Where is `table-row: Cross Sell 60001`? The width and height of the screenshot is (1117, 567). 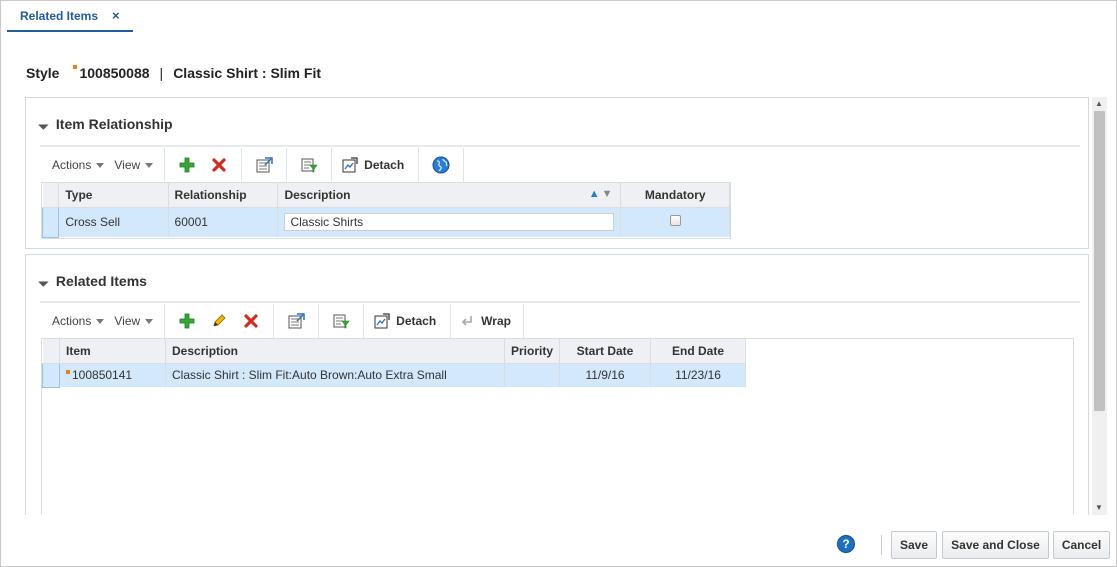
table-row: Cross Sell 60001 is located at coordinates (385, 222).